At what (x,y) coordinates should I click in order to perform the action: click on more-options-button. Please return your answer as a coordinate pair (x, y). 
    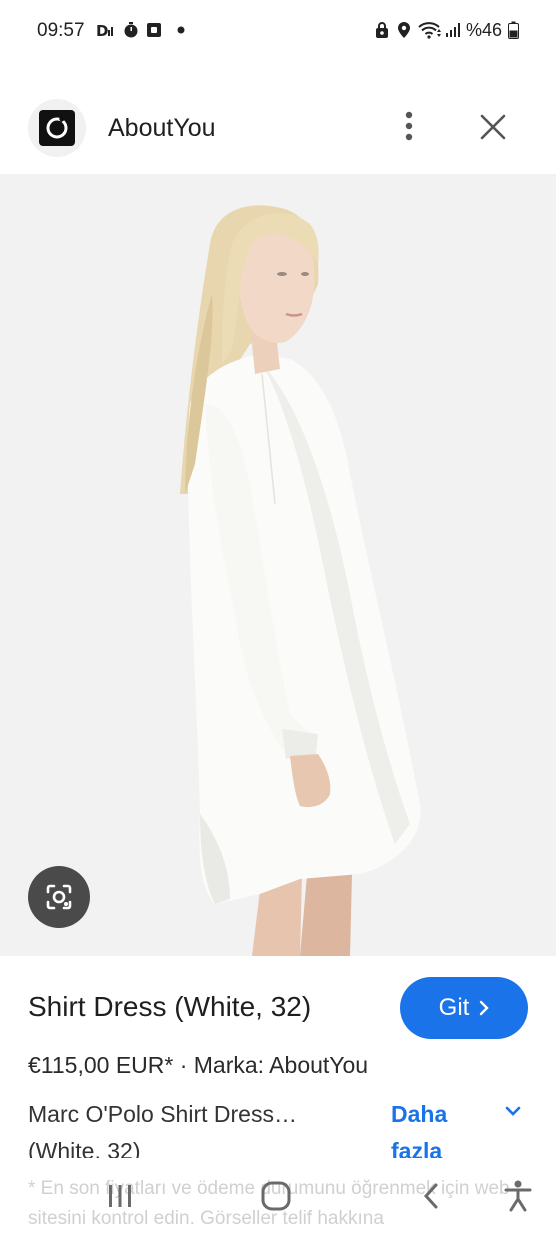
    Looking at the image, I should click on (409, 126).